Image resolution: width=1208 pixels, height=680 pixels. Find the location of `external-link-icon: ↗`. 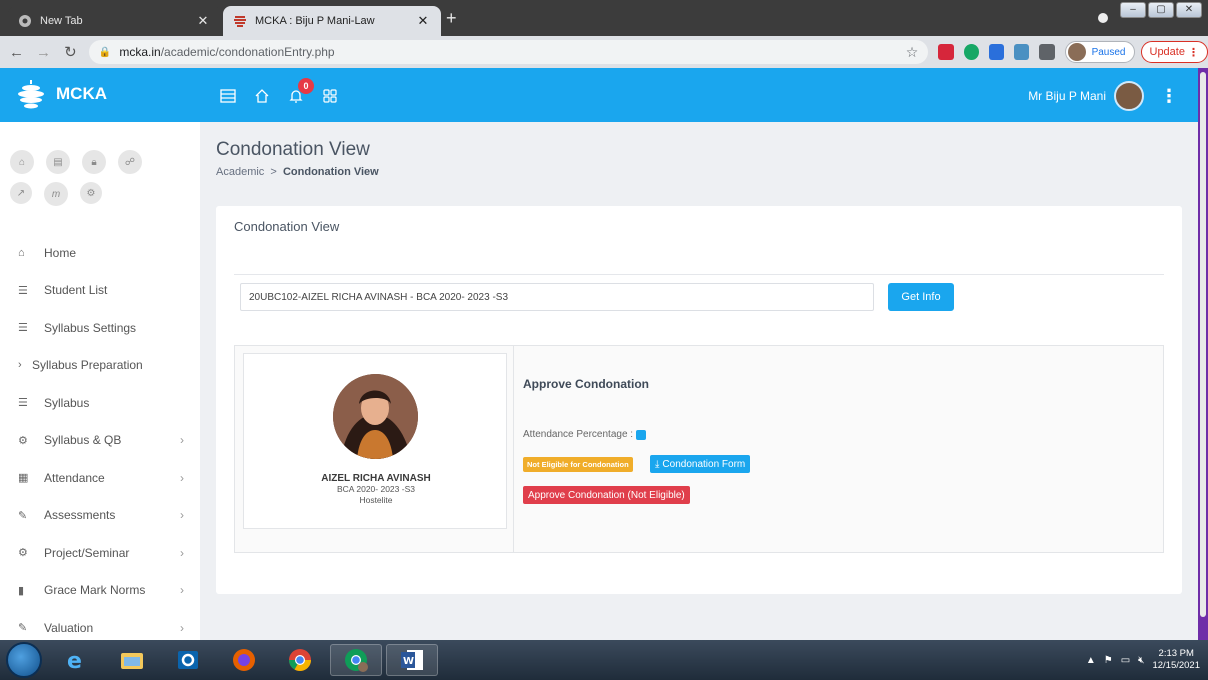

external-link-icon: ↗ is located at coordinates (21, 193).